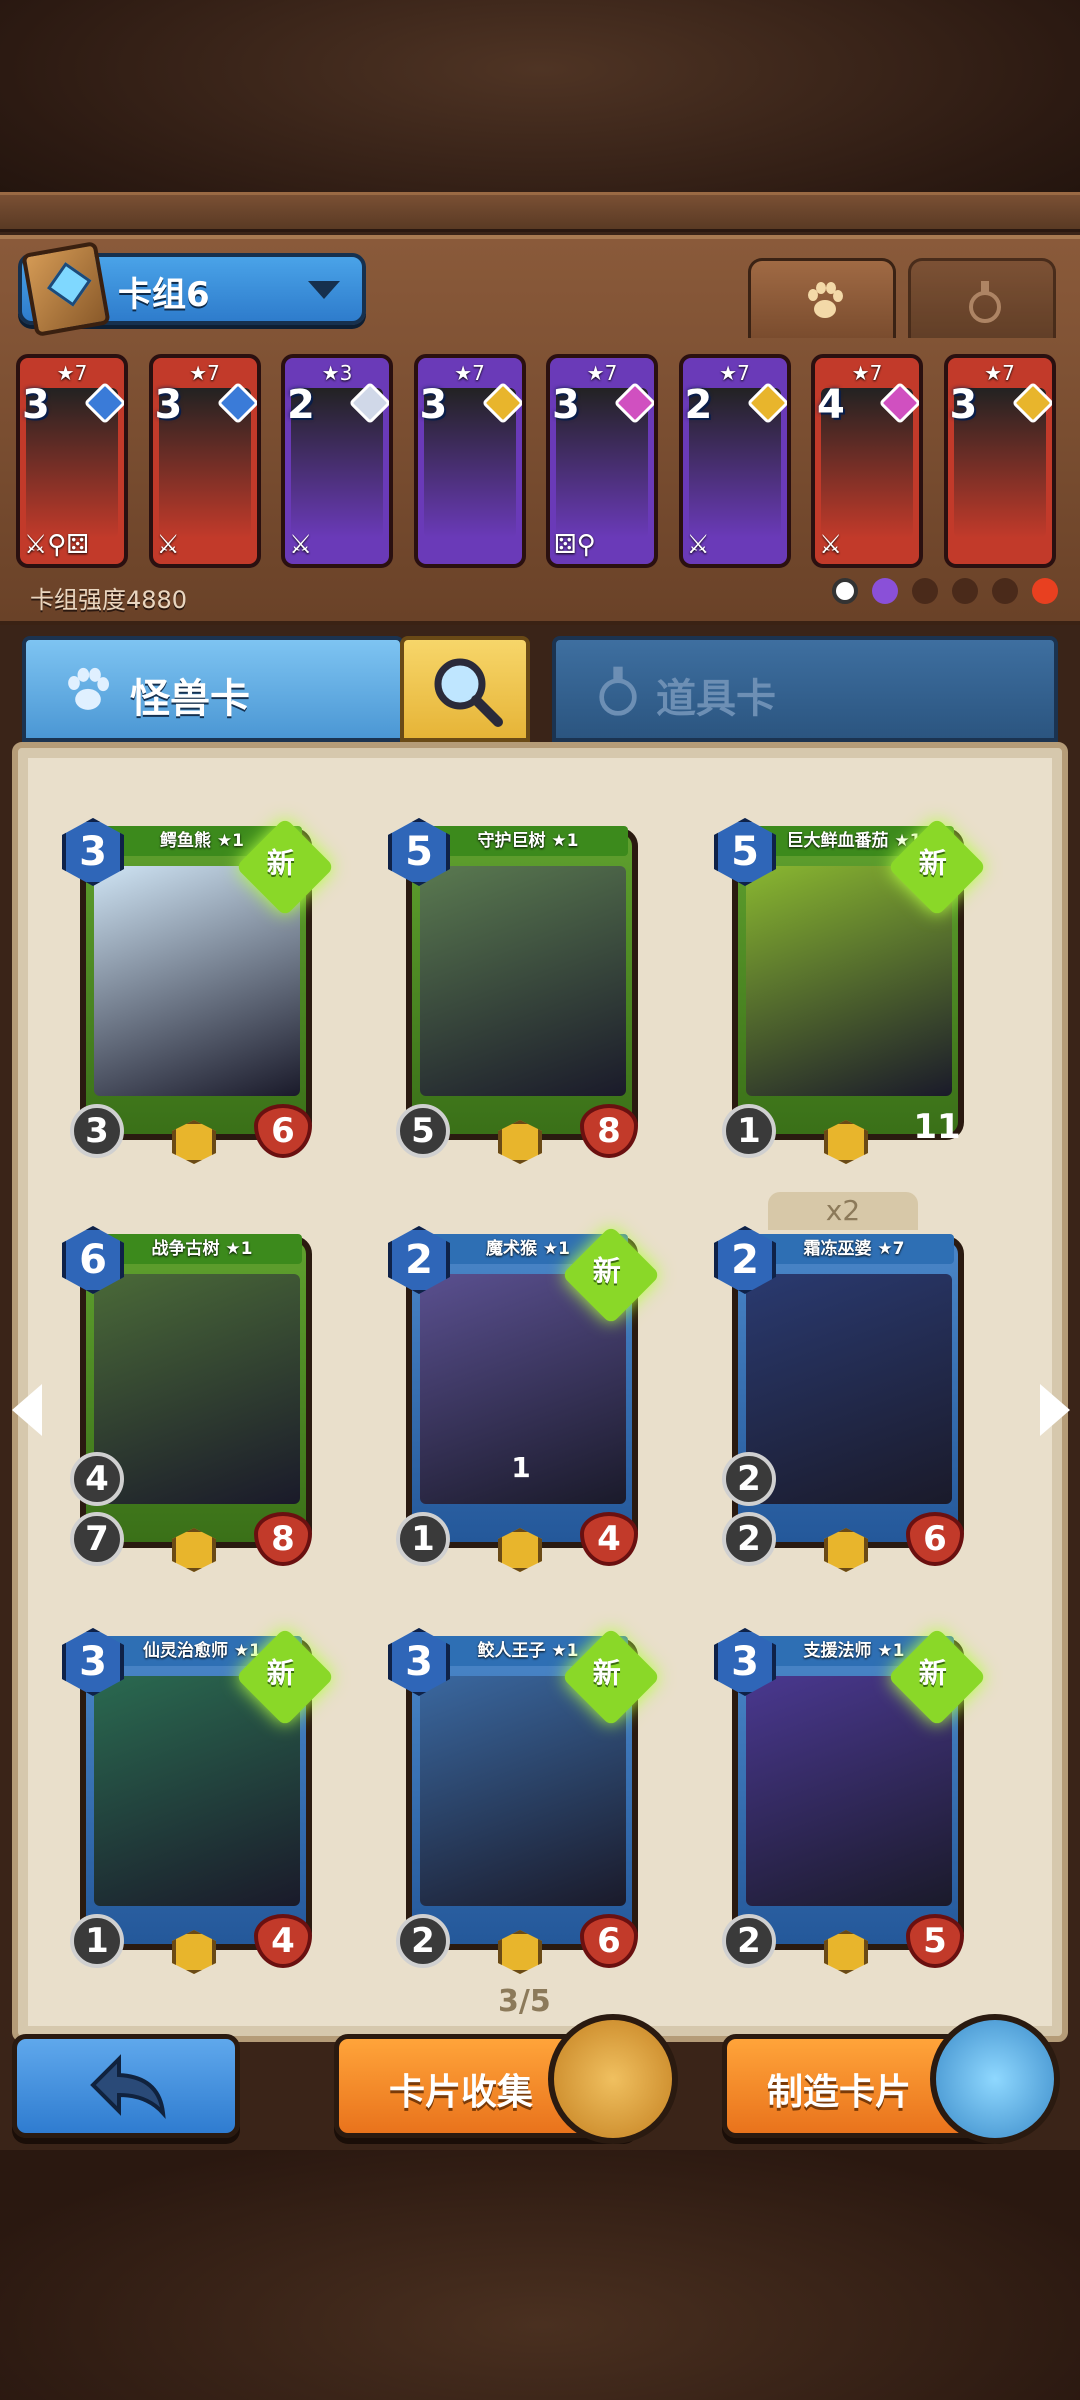  What do you see at coordinates (337, 461) in the screenshot?
I see `deck-card: ★3 2 ⚔` at bounding box center [337, 461].